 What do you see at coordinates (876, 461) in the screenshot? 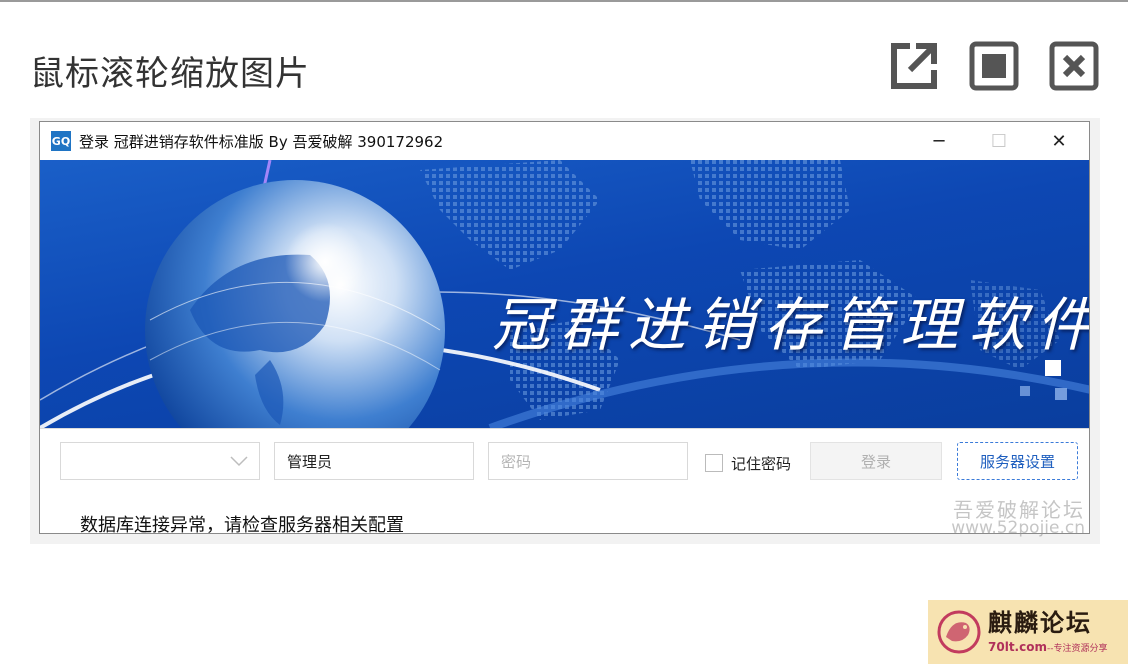
I see `login-button: 登录` at bounding box center [876, 461].